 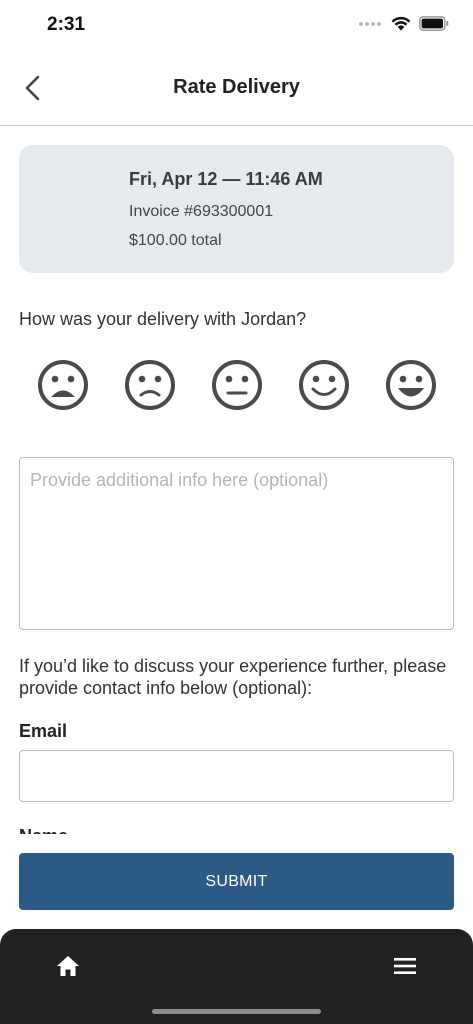 I want to click on hamburger-menu-icon, so click(x=405, y=966).